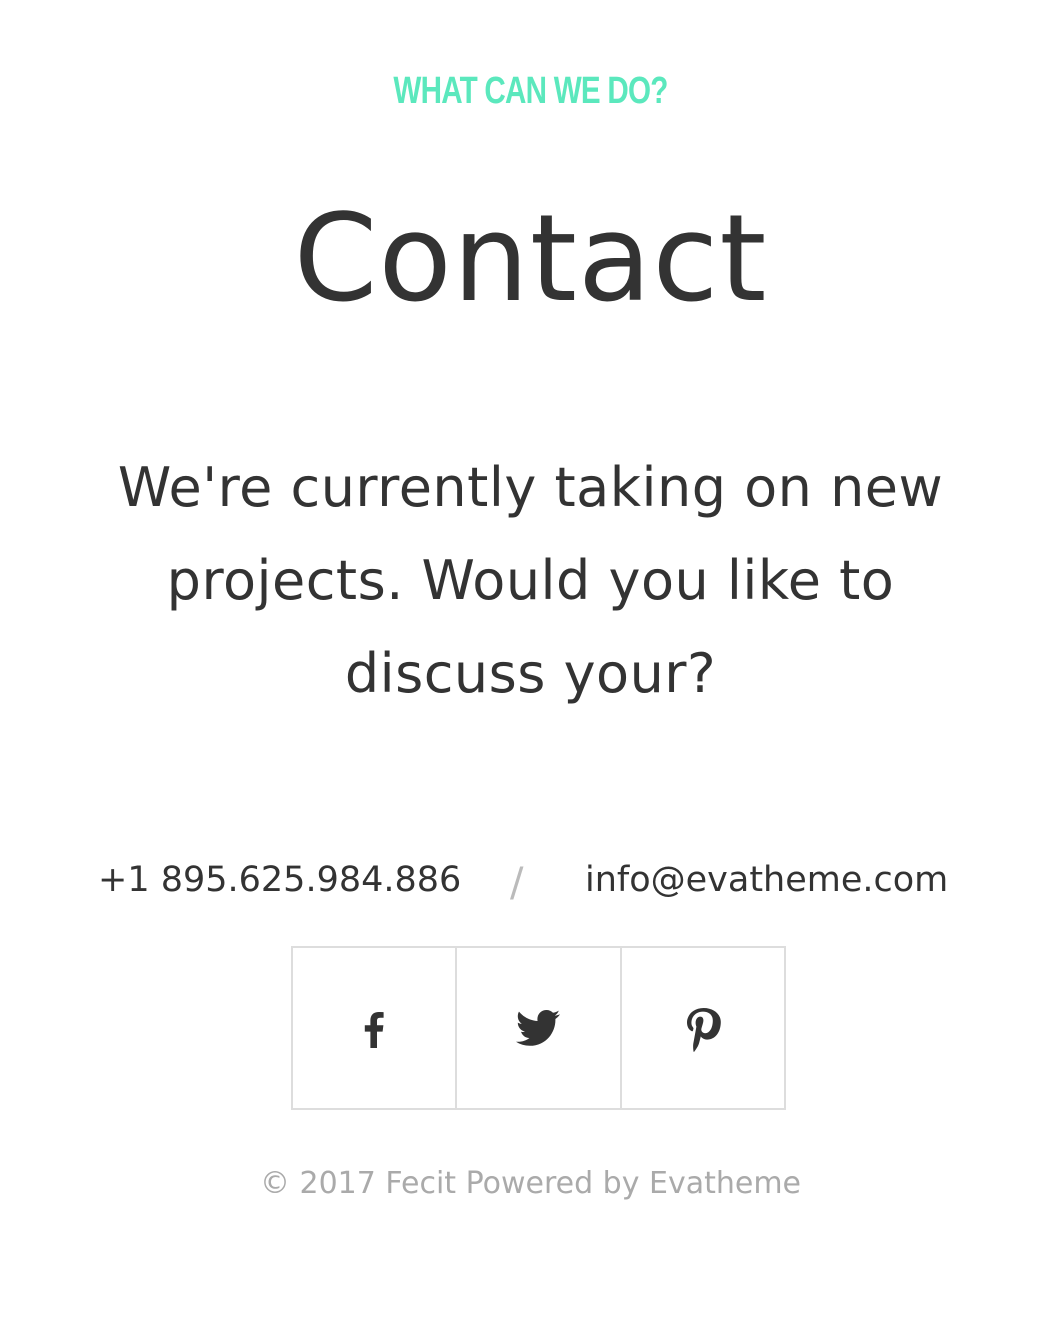  I want to click on phone-link: +1 895.625.984.886, so click(279, 880).